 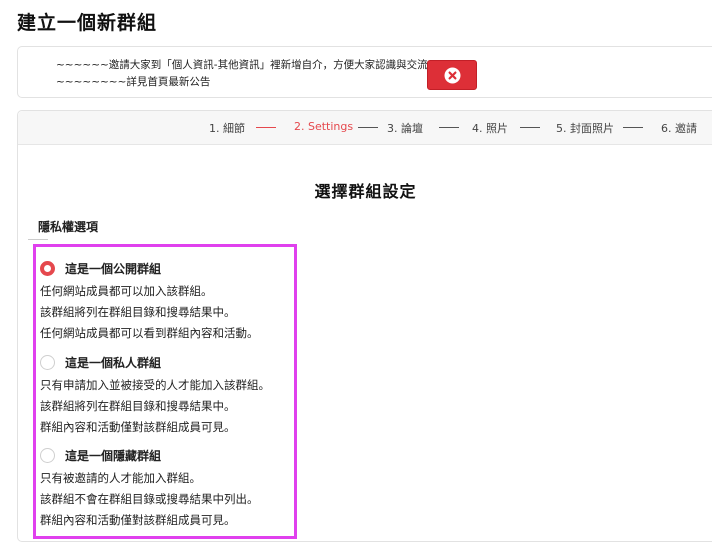 What do you see at coordinates (126, 291) in the screenshot?
I see `description-line: 任何網站成員都可以加入該群組。` at bounding box center [126, 291].